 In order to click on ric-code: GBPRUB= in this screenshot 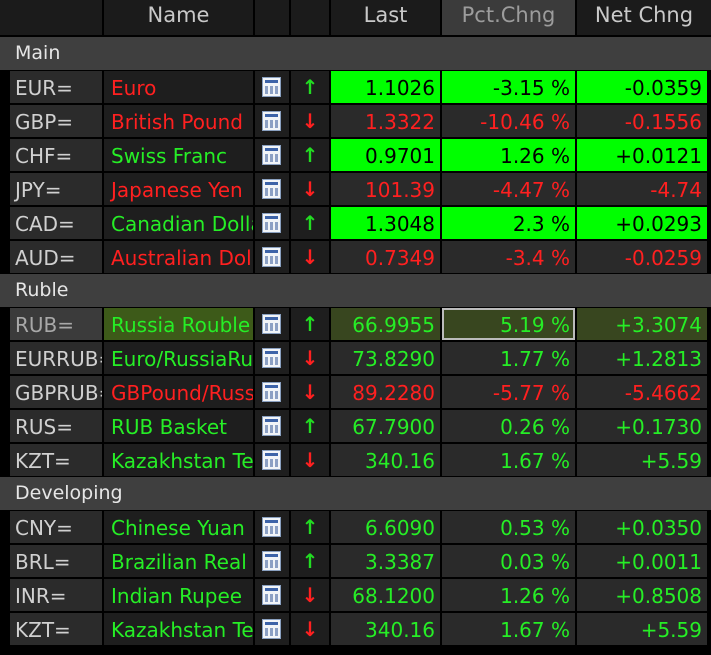, I will do `click(56, 392)`.